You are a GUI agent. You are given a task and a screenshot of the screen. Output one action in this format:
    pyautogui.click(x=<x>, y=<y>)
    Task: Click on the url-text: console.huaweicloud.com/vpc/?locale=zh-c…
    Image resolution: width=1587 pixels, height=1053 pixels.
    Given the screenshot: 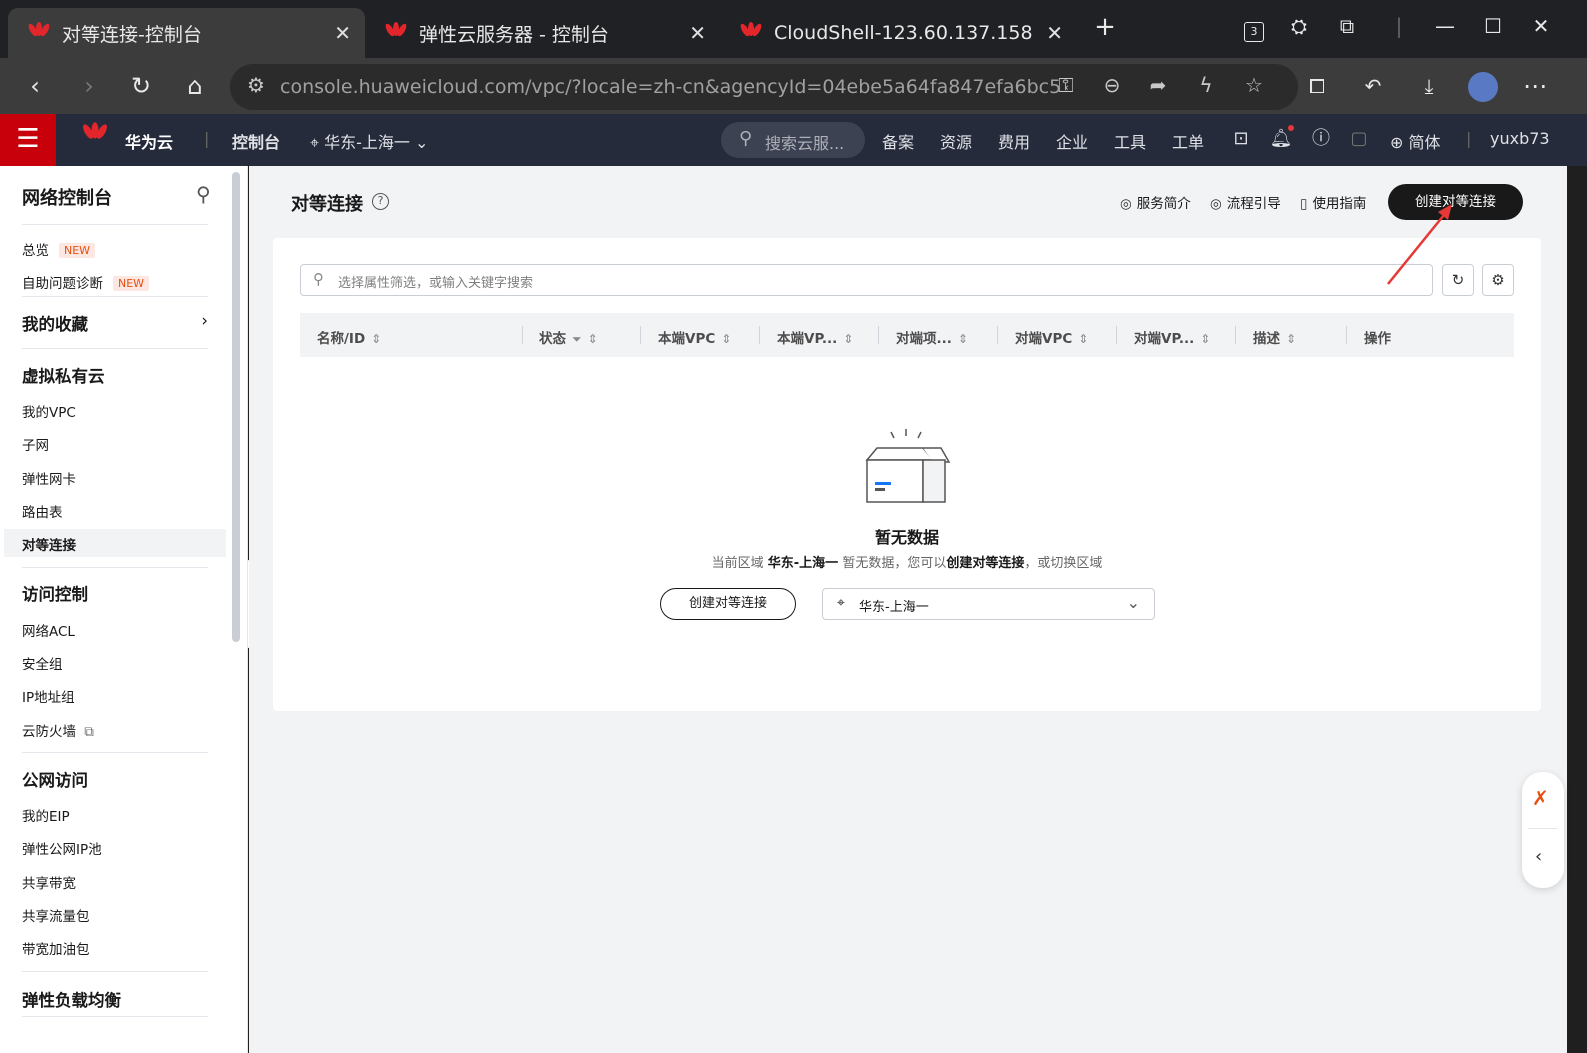 What is the action you would take?
    pyautogui.click(x=670, y=87)
    